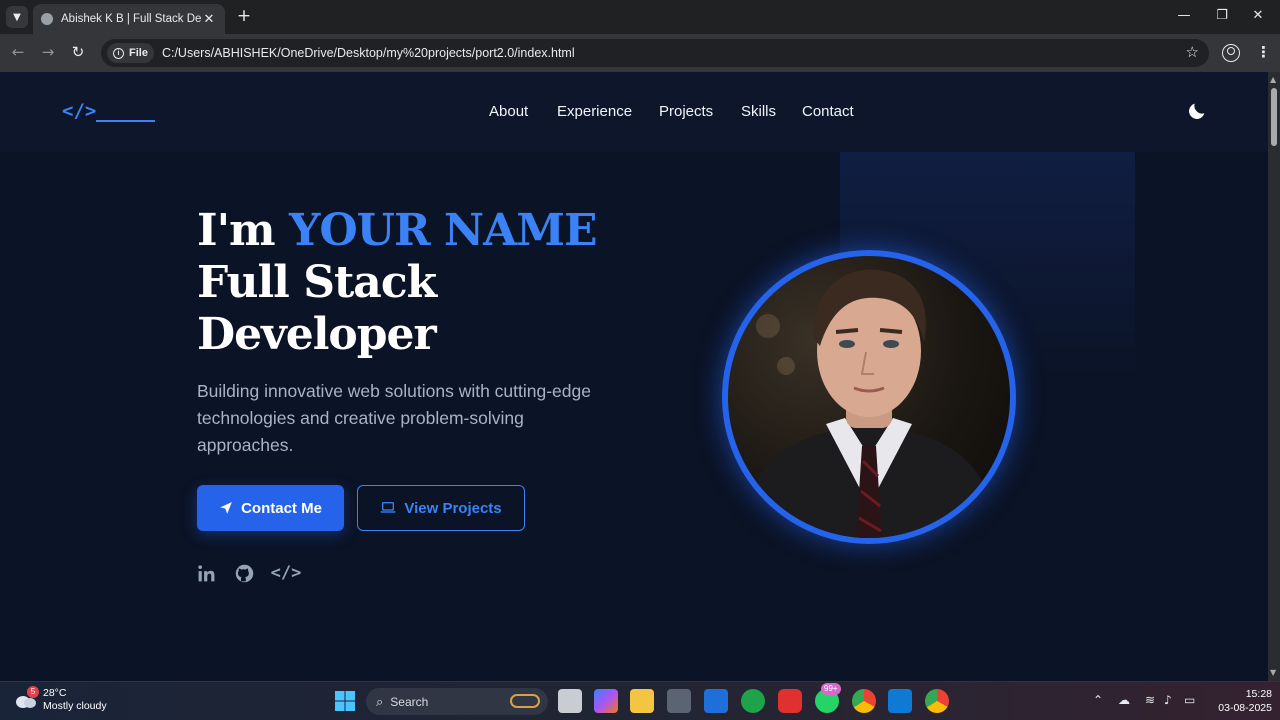 The width and height of the screenshot is (1280, 720). What do you see at coordinates (1189, 700) in the screenshot?
I see `battery-icon: ▭` at bounding box center [1189, 700].